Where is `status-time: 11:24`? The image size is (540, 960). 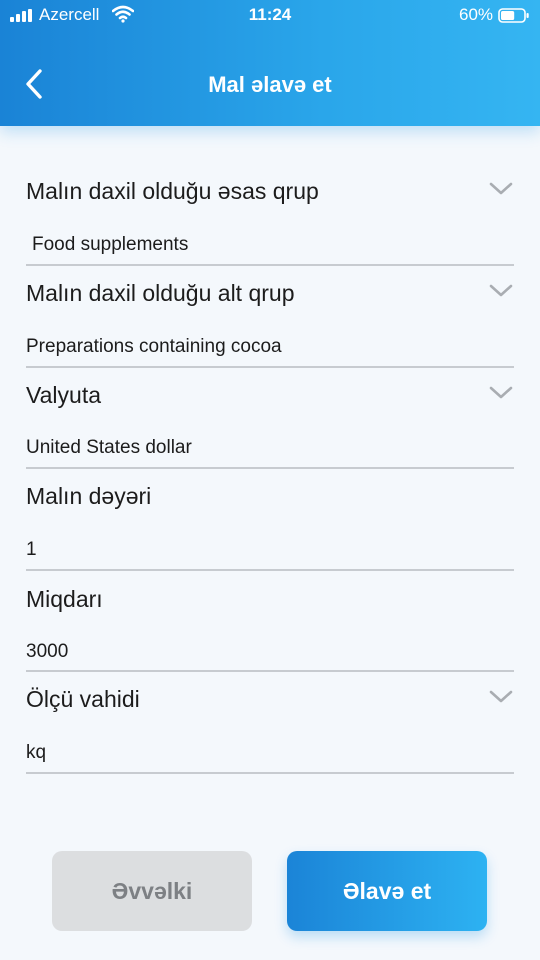
status-time: 11:24 is located at coordinates (270, 14).